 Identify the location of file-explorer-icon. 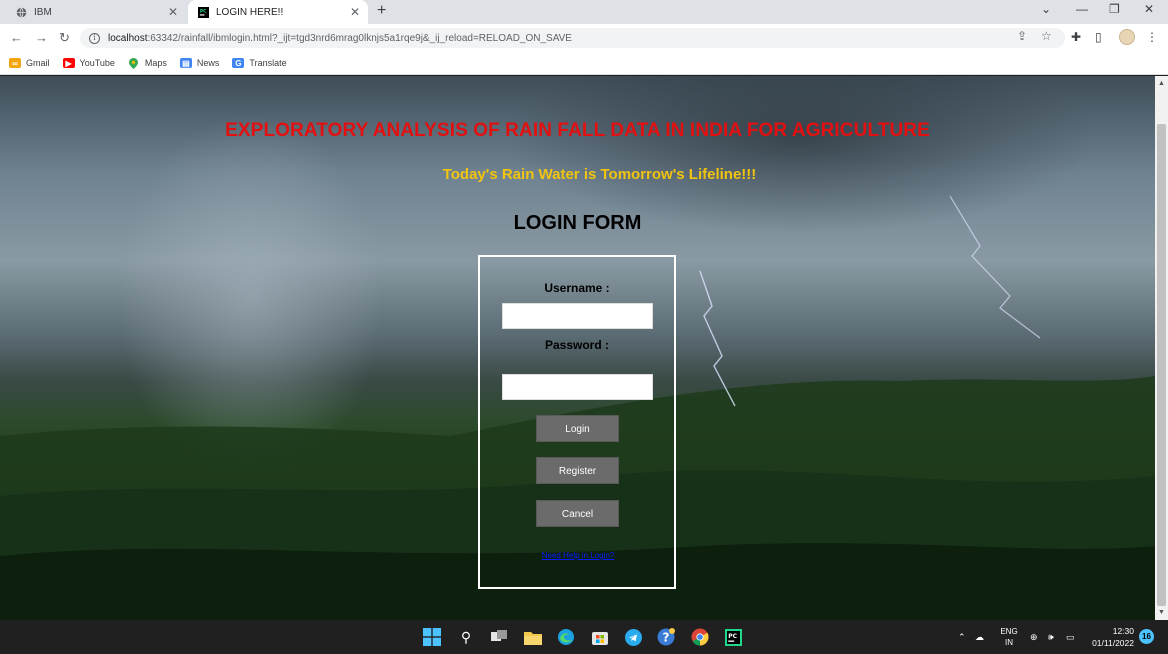
(533, 637).